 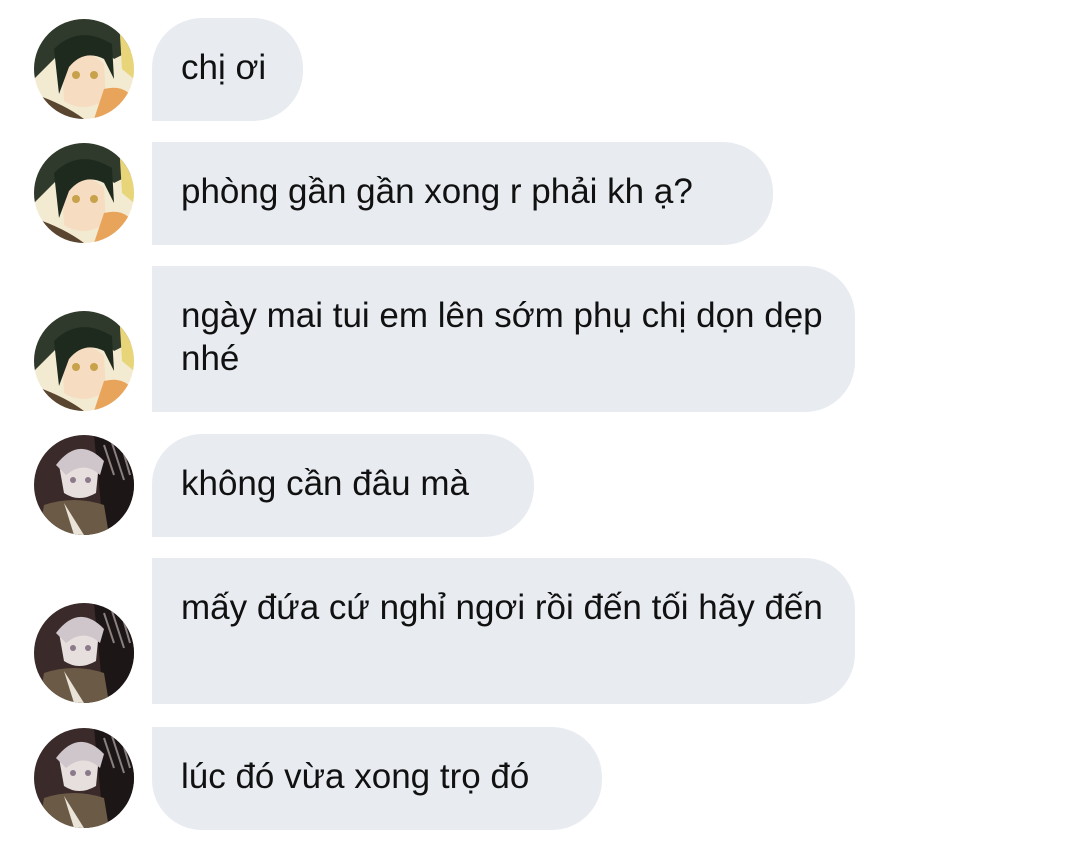 I want to click on message-text: lúc đó vừa xong trọ đó, so click(x=355, y=776).